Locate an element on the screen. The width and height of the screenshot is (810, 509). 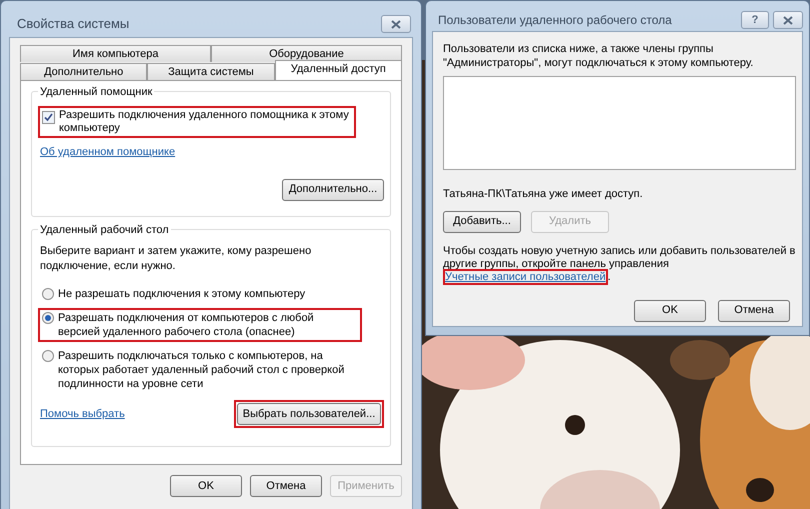
checkbox is located at coordinates (48, 117).